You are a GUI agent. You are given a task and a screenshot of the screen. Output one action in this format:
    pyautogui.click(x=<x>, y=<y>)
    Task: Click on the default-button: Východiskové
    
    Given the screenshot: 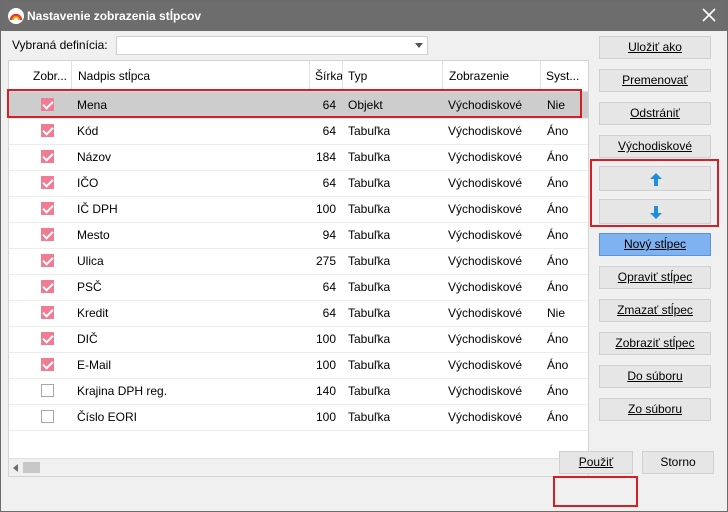 What is the action you would take?
    pyautogui.click(x=655, y=146)
    